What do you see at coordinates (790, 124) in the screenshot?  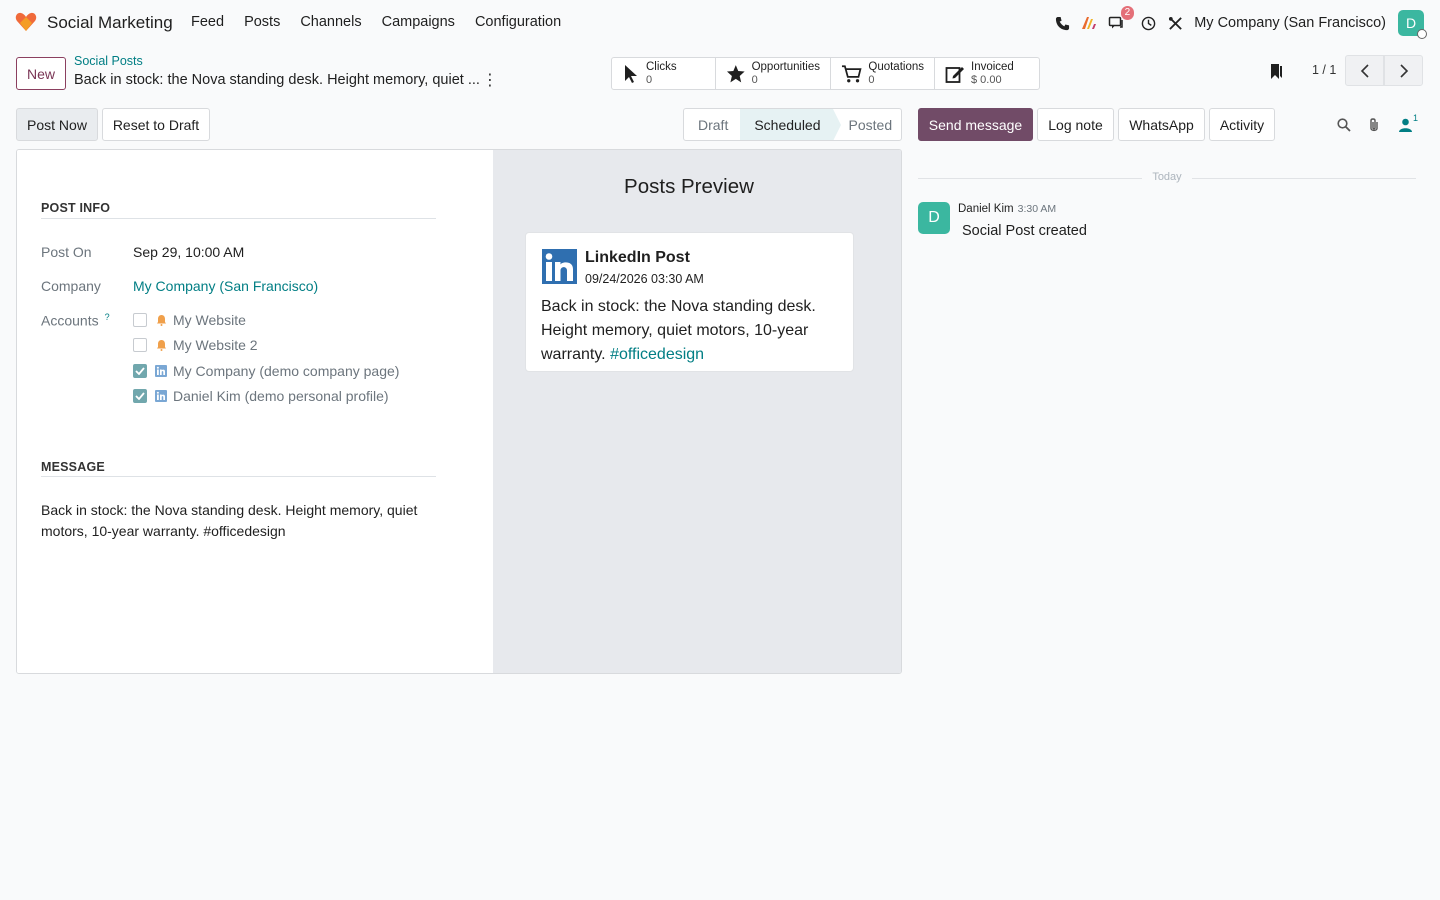 I see `stage-scheduled: Scheduled` at bounding box center [790, 124].